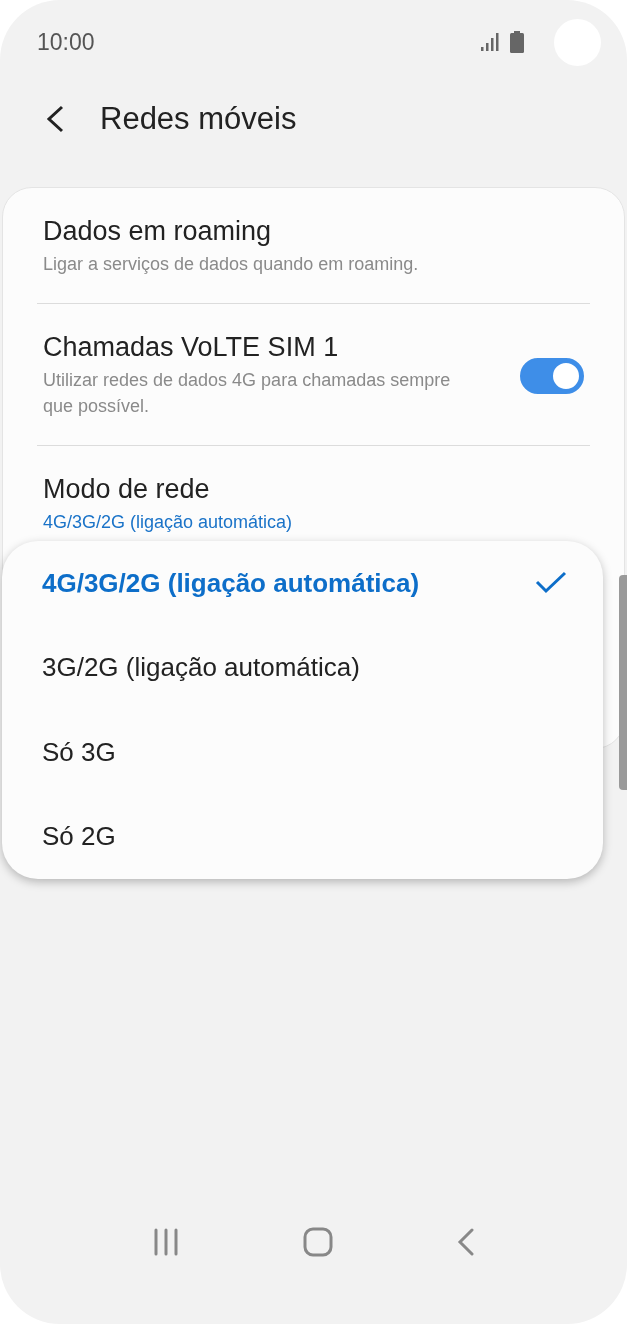  Describe the element at coordinates (313, 489) in the screenshot. I see `setting-title: Modo de rede` at that location.